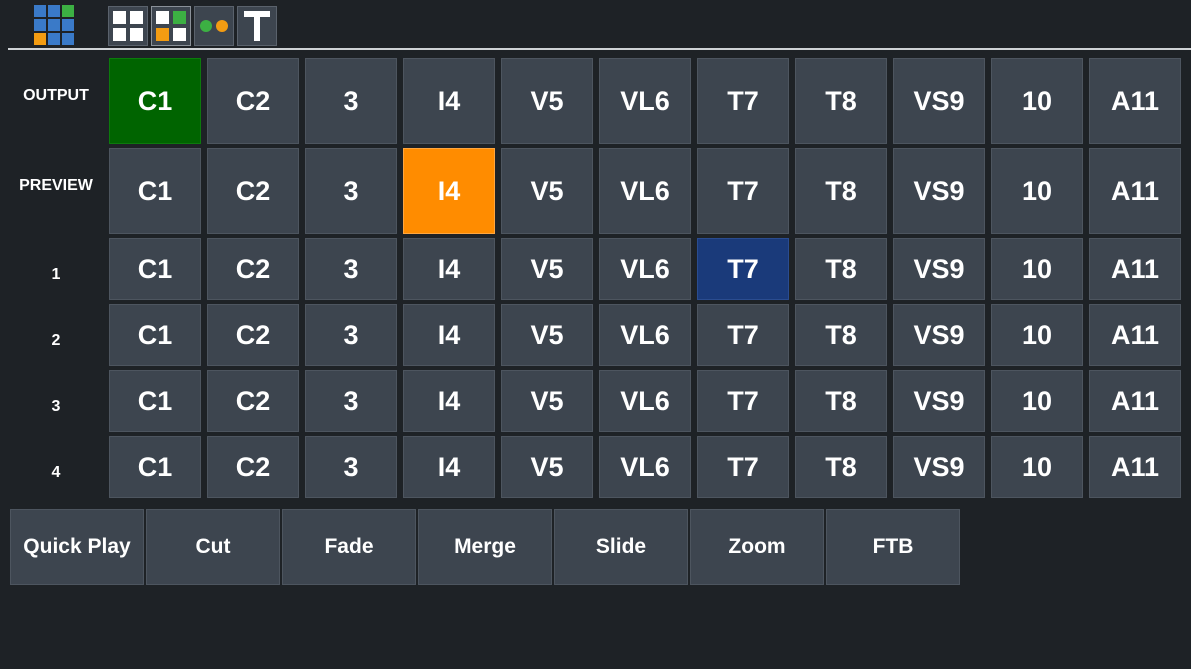 The image size is (1191, 669). I want to click on source-tile-r5-a11: A11, so click(1135, 467).